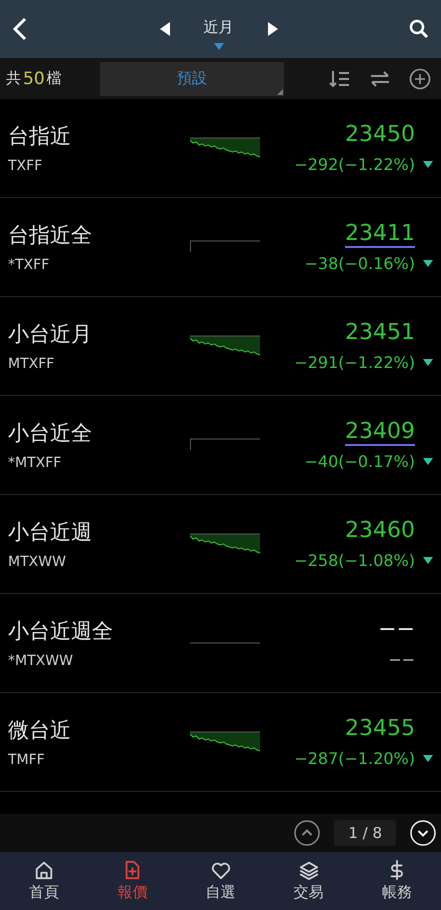  Describe the element at coordinates (37, 562) in the screenshot. I see `contract-code: MTXWW` at that location.